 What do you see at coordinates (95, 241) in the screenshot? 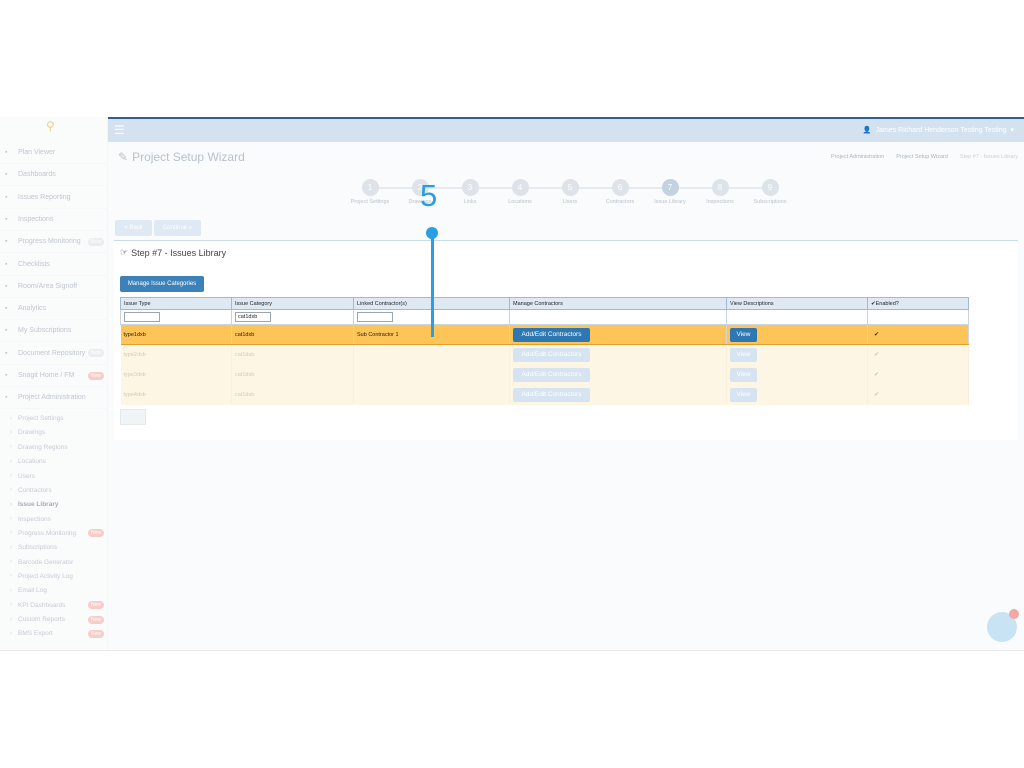
I see `sidebar-badge: Beta` at bounding box center [95, 241].